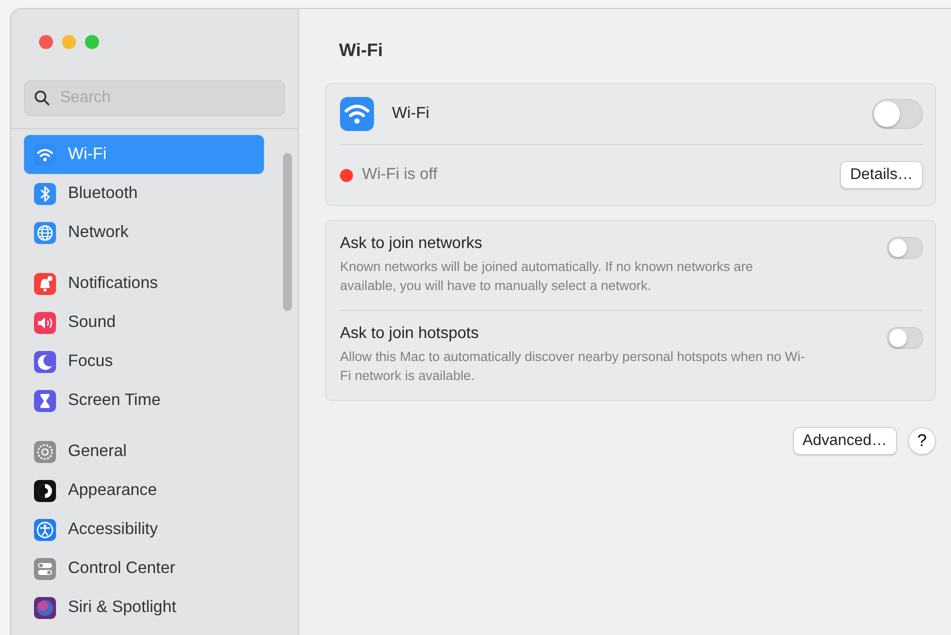 The height and width of the screenshot is (635, 951). What do you see at coordinates (45, 569) in the screenshot?
I see `switches-icon` at bounding box center [45, 569].